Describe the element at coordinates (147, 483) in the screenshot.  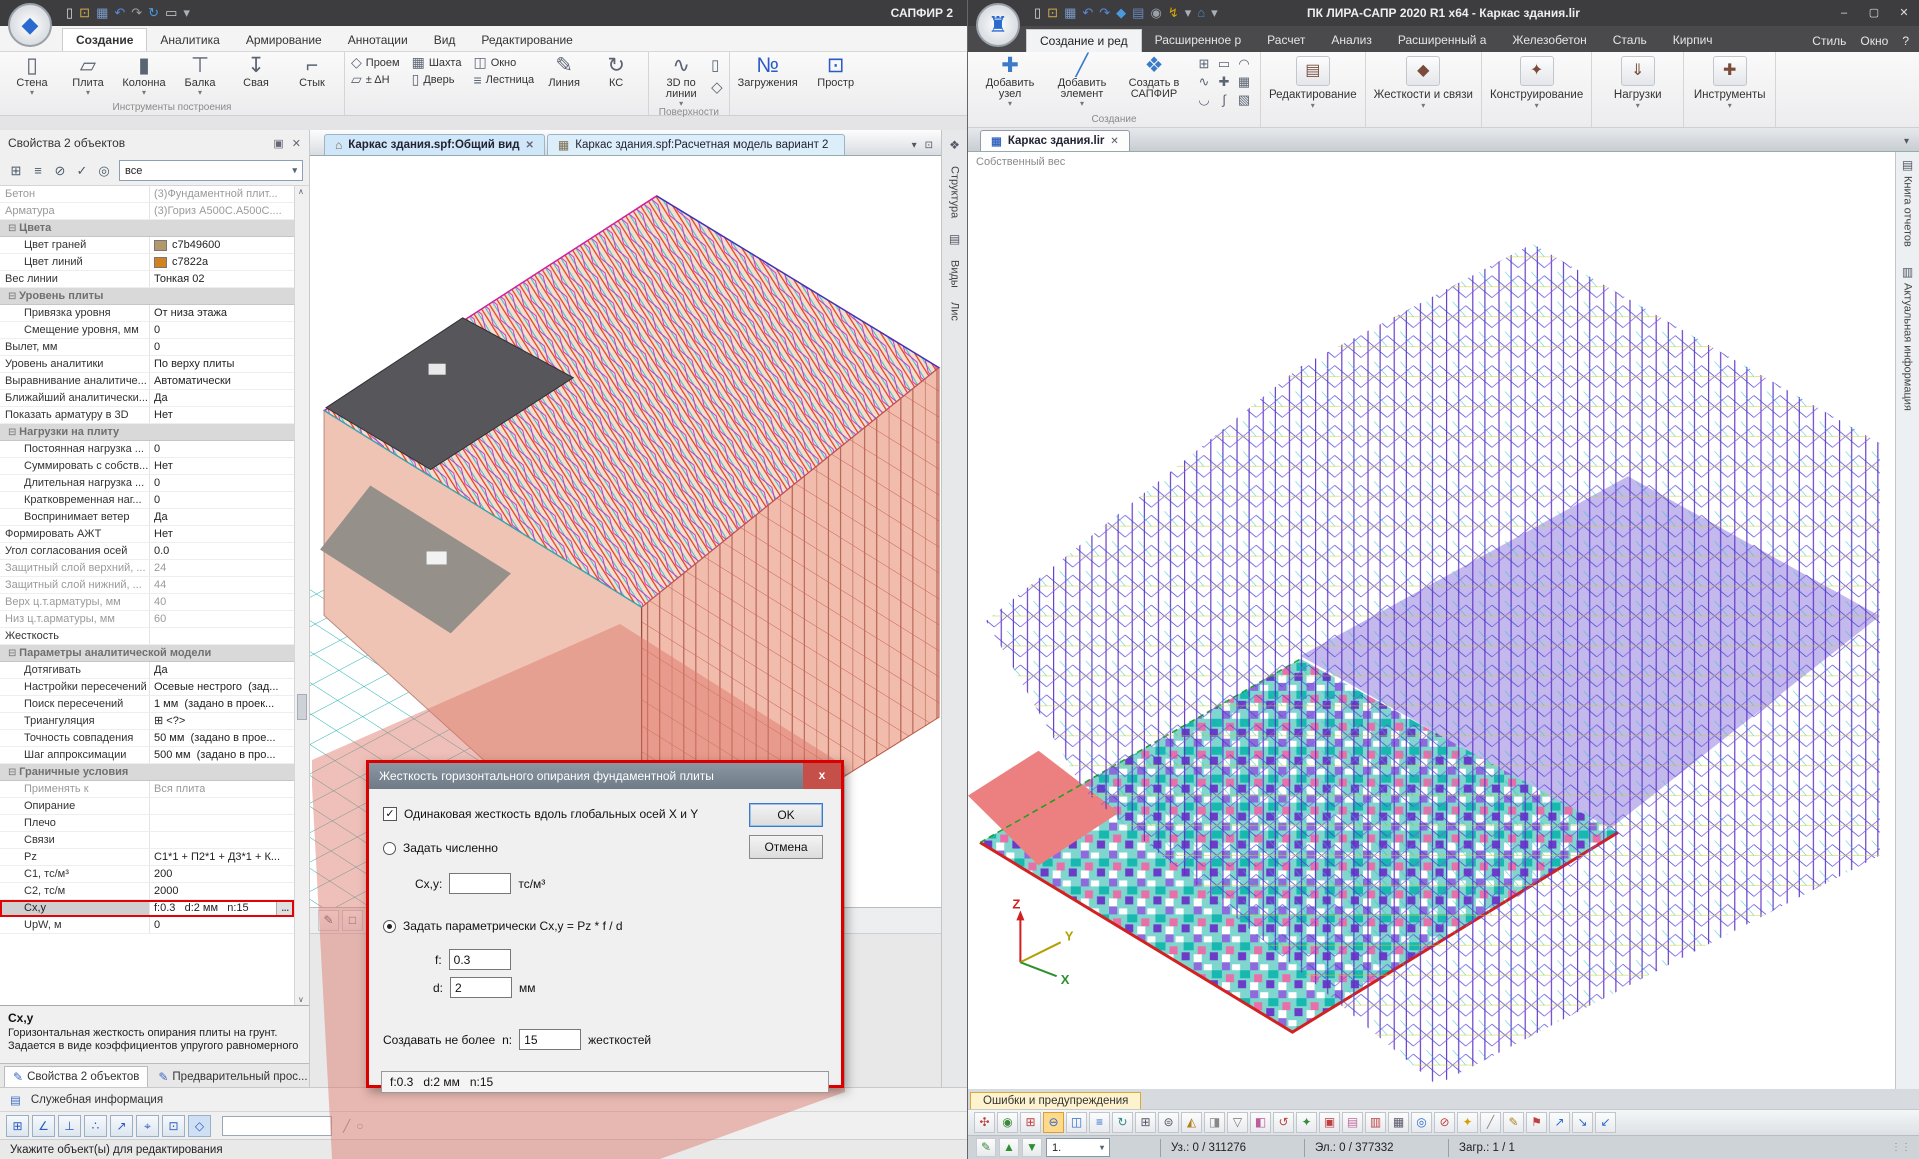
I see `prop-long-load: Длительная нагрузка ... 0` at that location.